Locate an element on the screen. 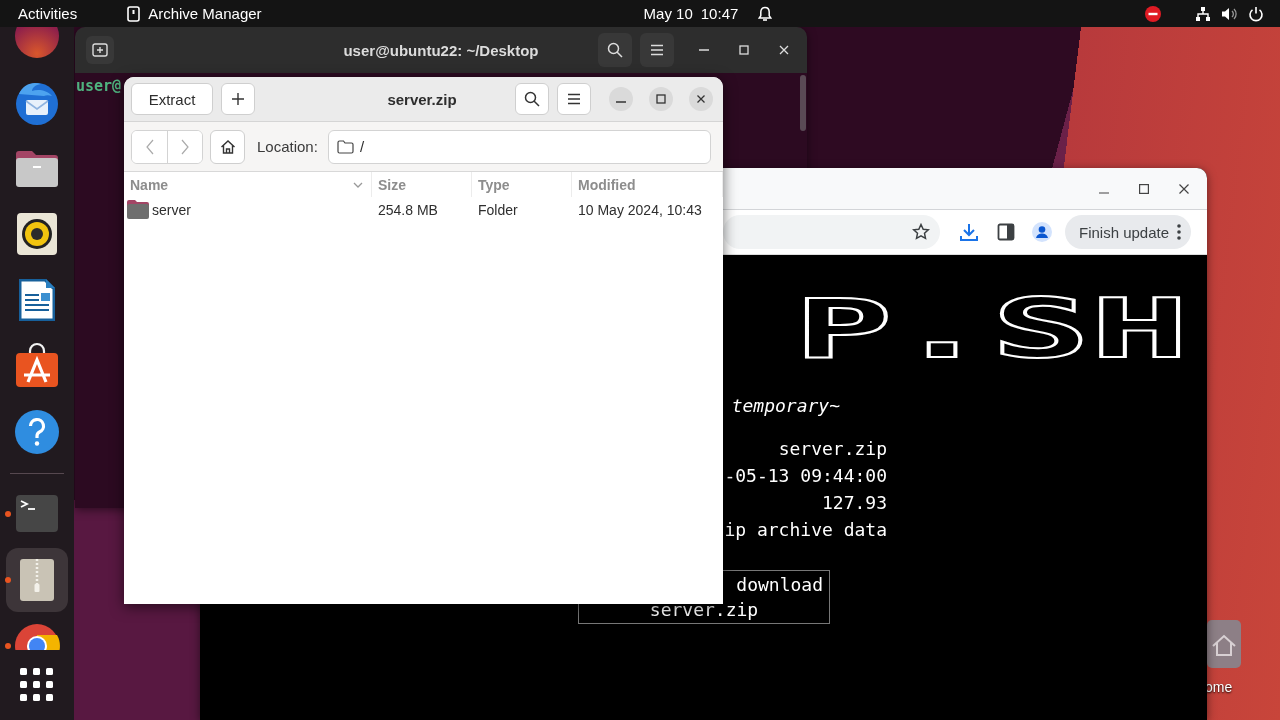 The width and height of the screenshot is (1280, 720). profile-icon is located at coordinates (1042, 232).